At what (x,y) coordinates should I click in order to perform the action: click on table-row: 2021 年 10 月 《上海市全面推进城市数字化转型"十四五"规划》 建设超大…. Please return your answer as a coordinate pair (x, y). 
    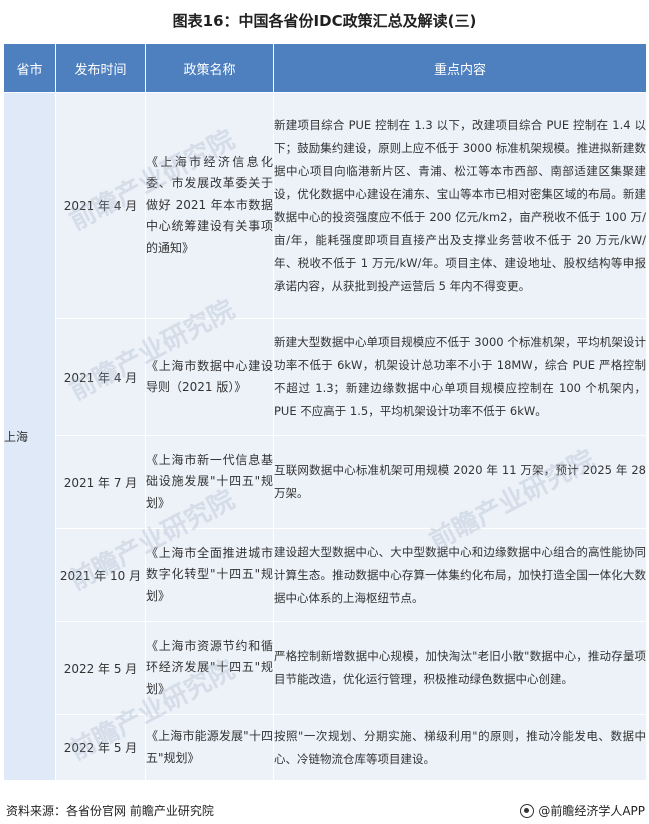
    Looking at the image, I should click on (325, 575).